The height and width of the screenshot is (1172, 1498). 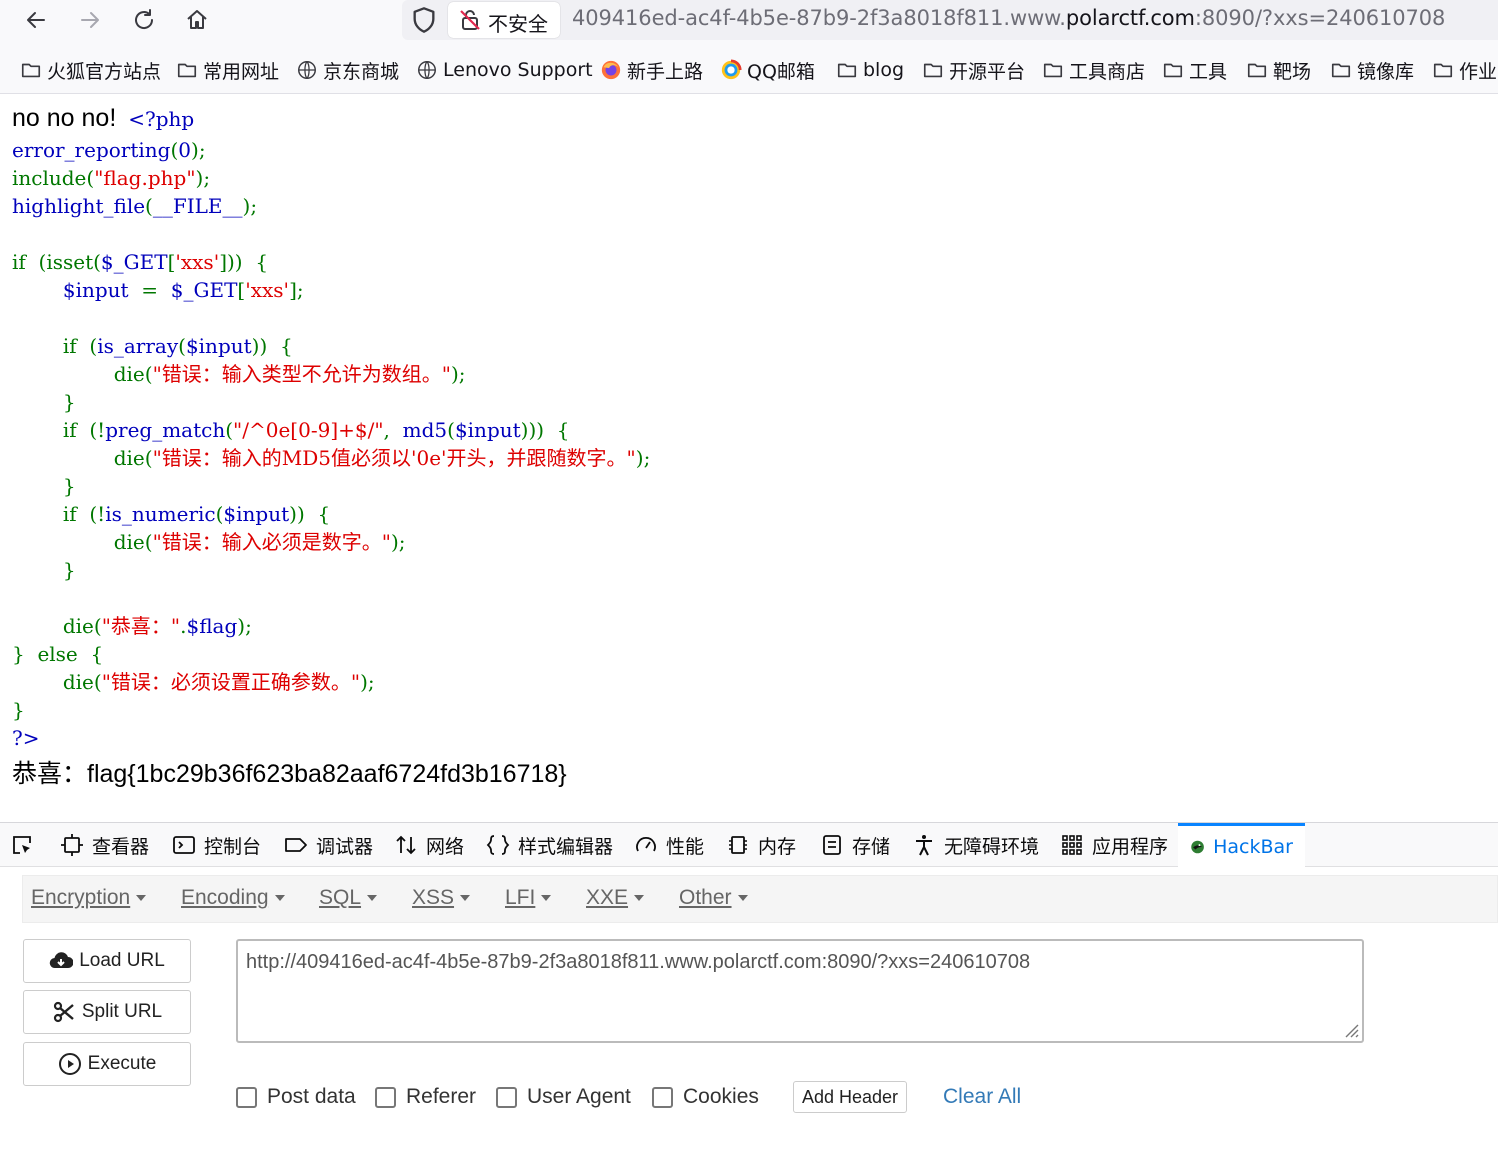 I want to click on menu-label: SQL, so click(x=340, y=897).